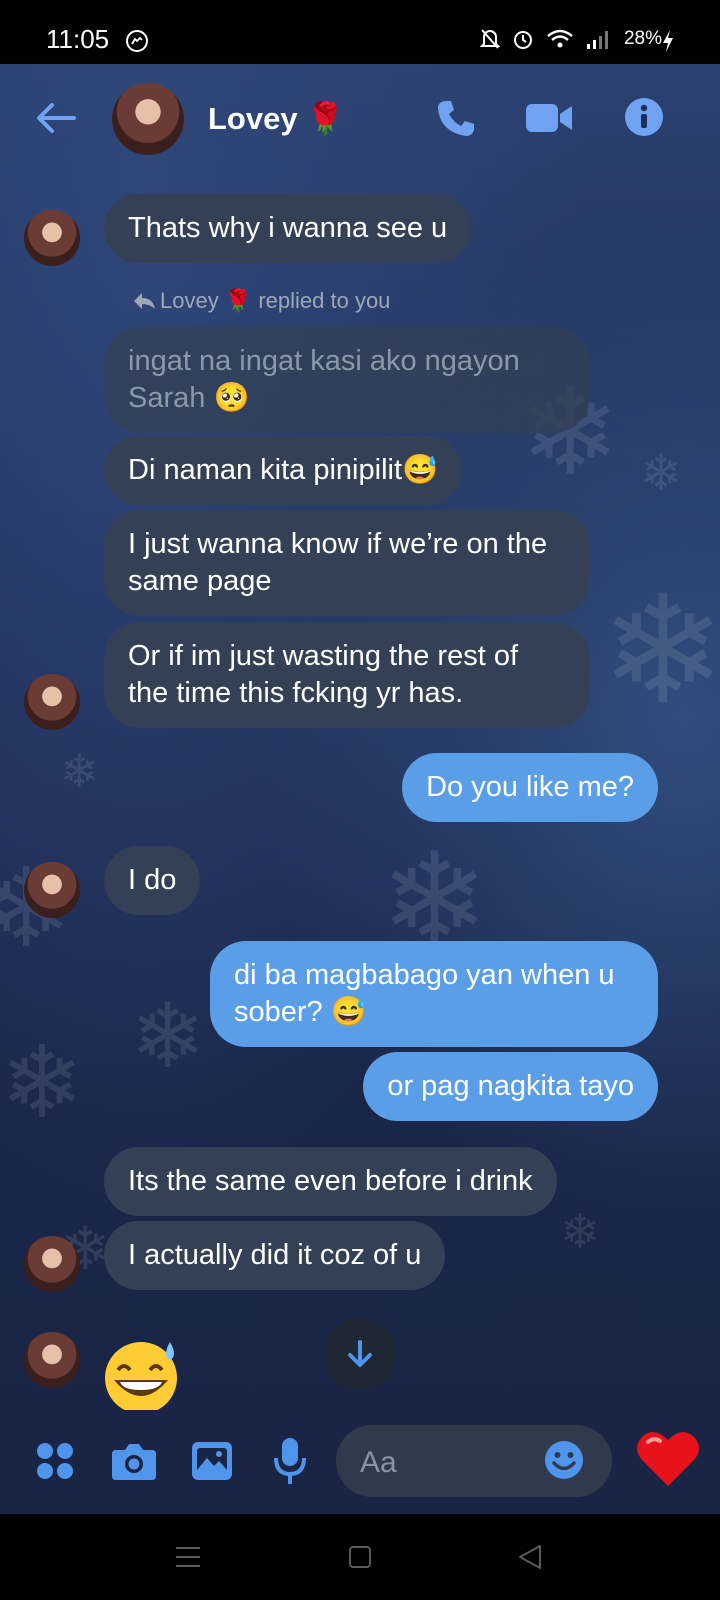 This screenshot has width=720, height=1600. Describe the element at coordinates (456, 118) in the screenshot. I see `phone-icon` at that location.